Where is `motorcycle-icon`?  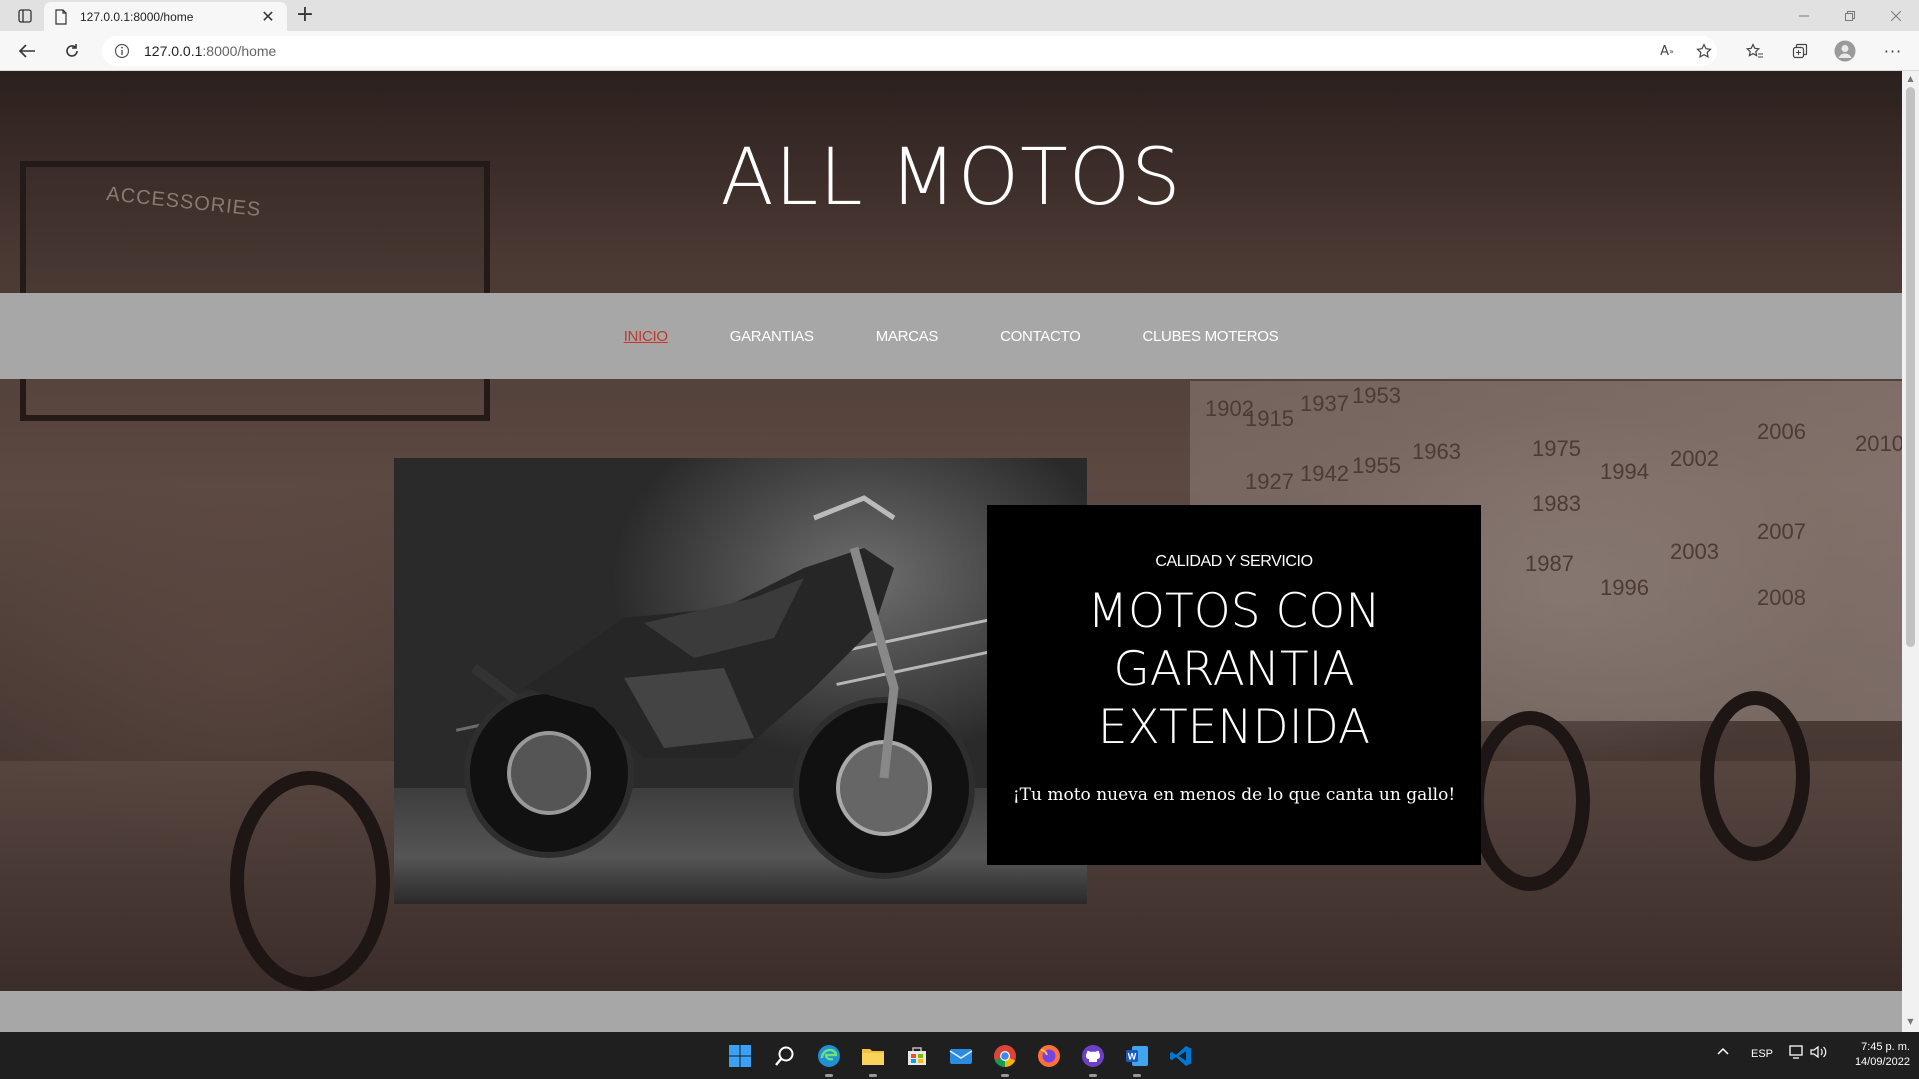 motorcycle-icon is located at coordinates (719, 687).